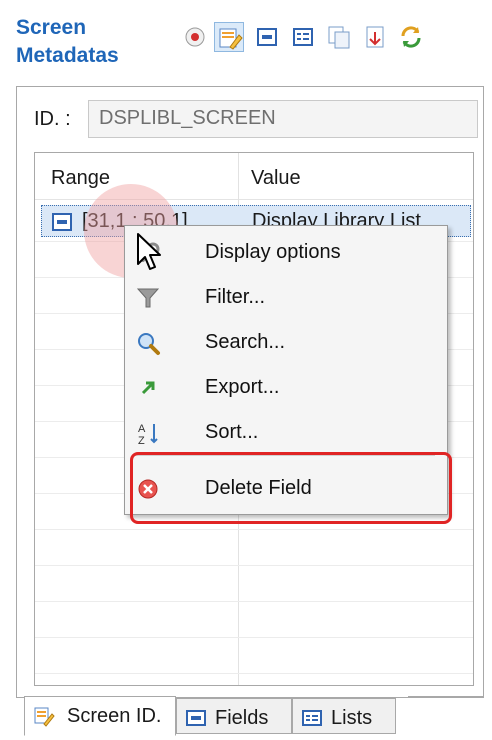 The image size is (492, 740). I want to click on svg-text: Z, so click(141, 440).